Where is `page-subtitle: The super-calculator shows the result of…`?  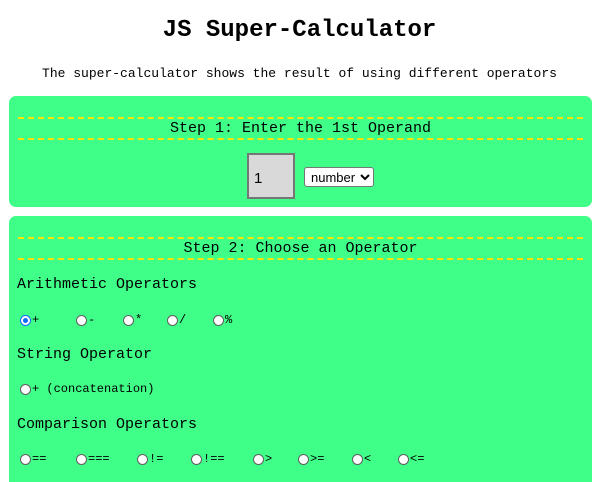
page-subtitle: The super-calculator shows the result of… is located at coordinates (299, 73).